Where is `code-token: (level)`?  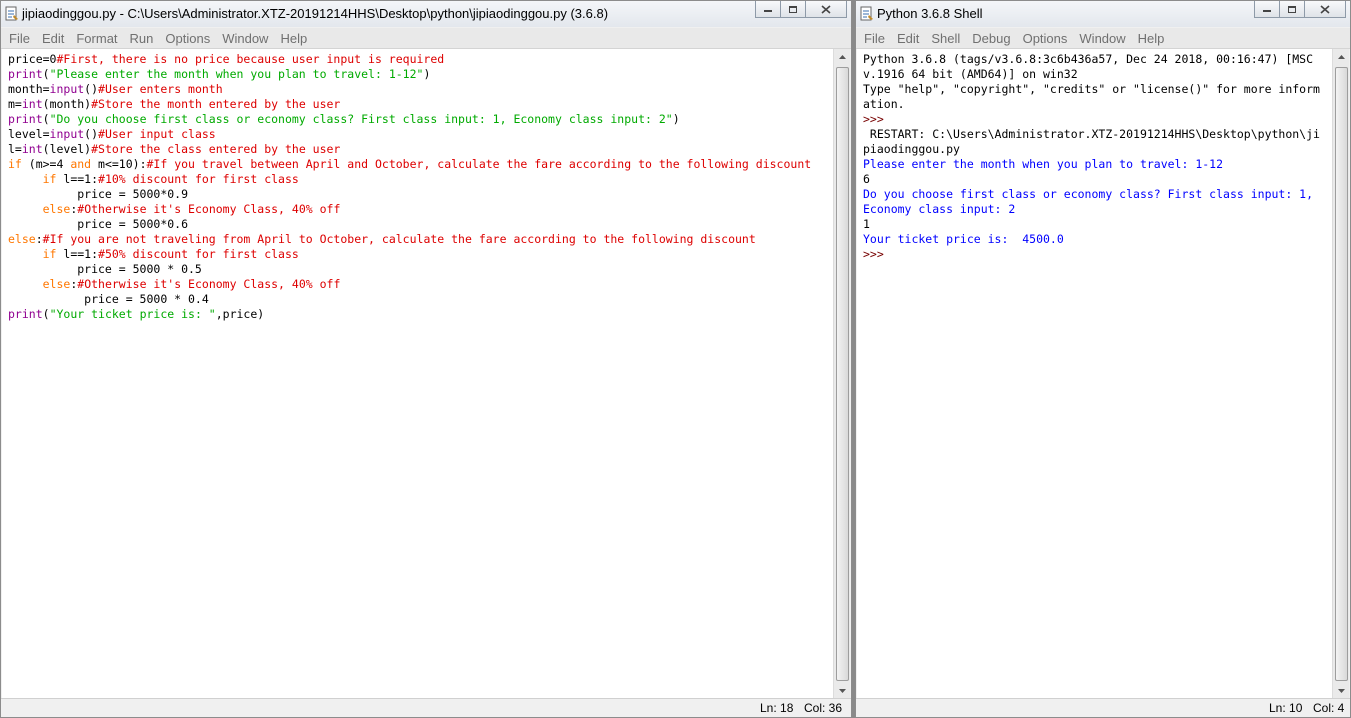
code-token: (level) is located at coordinates (67, 149).